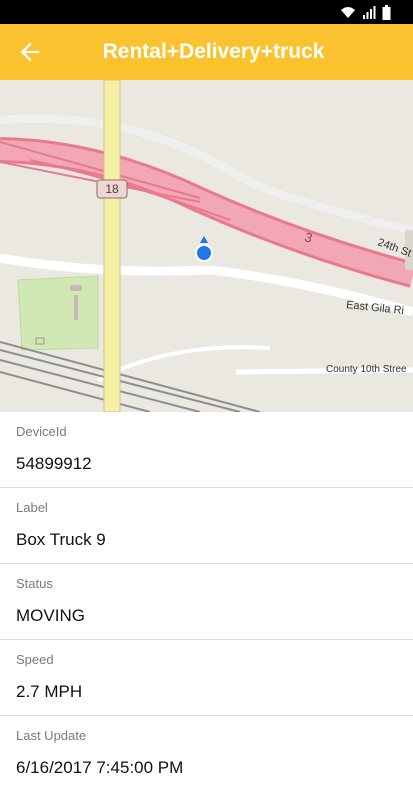 The image size is (413, 800). What do you see at coordinates (51, 735) in the screenshot?
I see `field-label: Last Update` at bounding box center [51, 735].